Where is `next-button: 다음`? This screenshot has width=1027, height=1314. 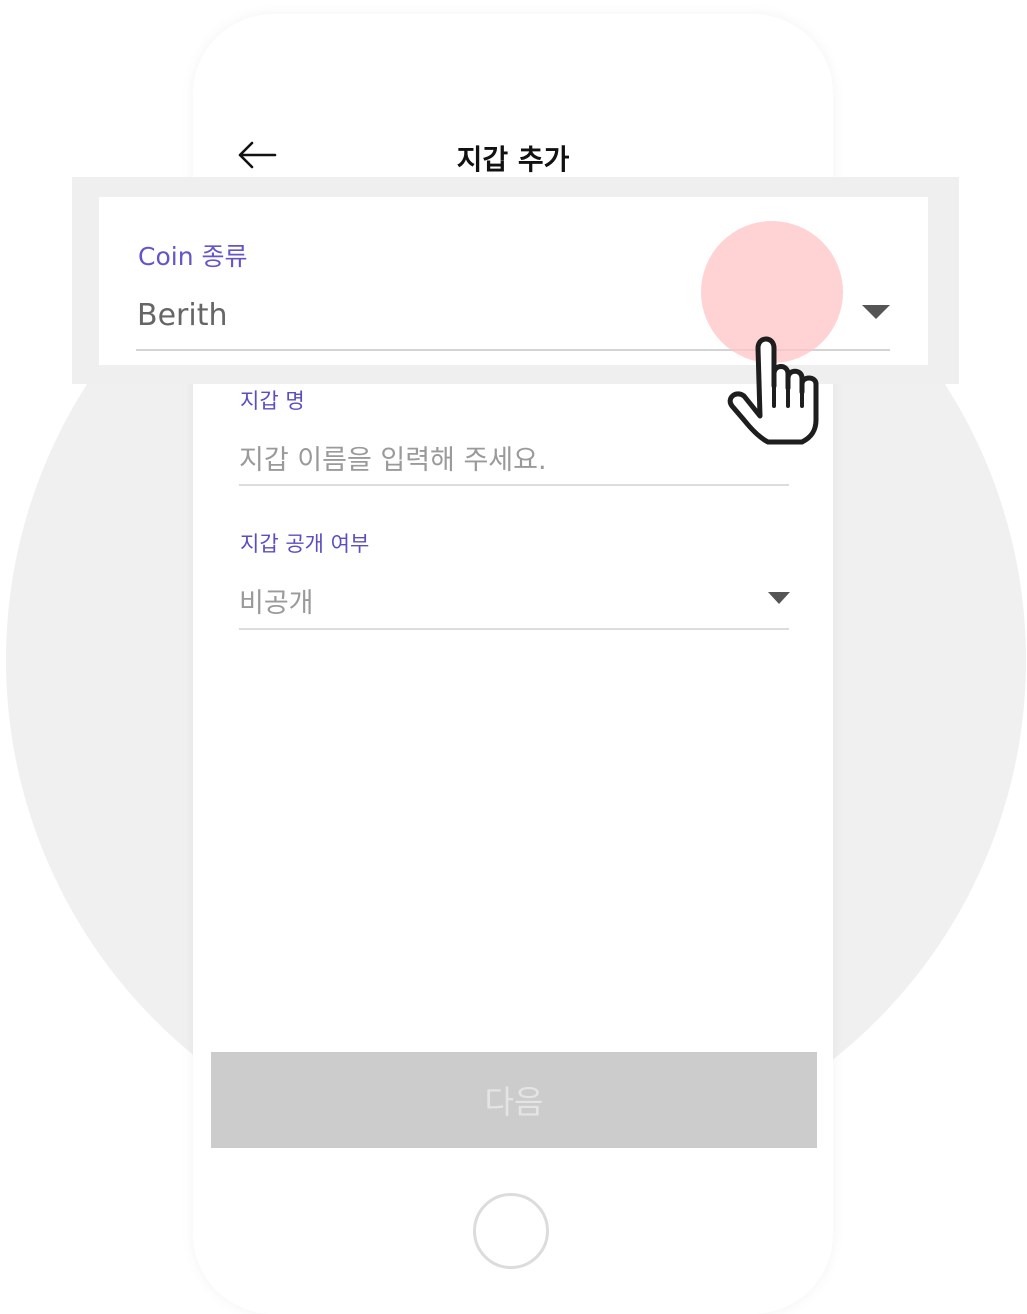
next-button: 다음 is located at coordinates (514, 1100).